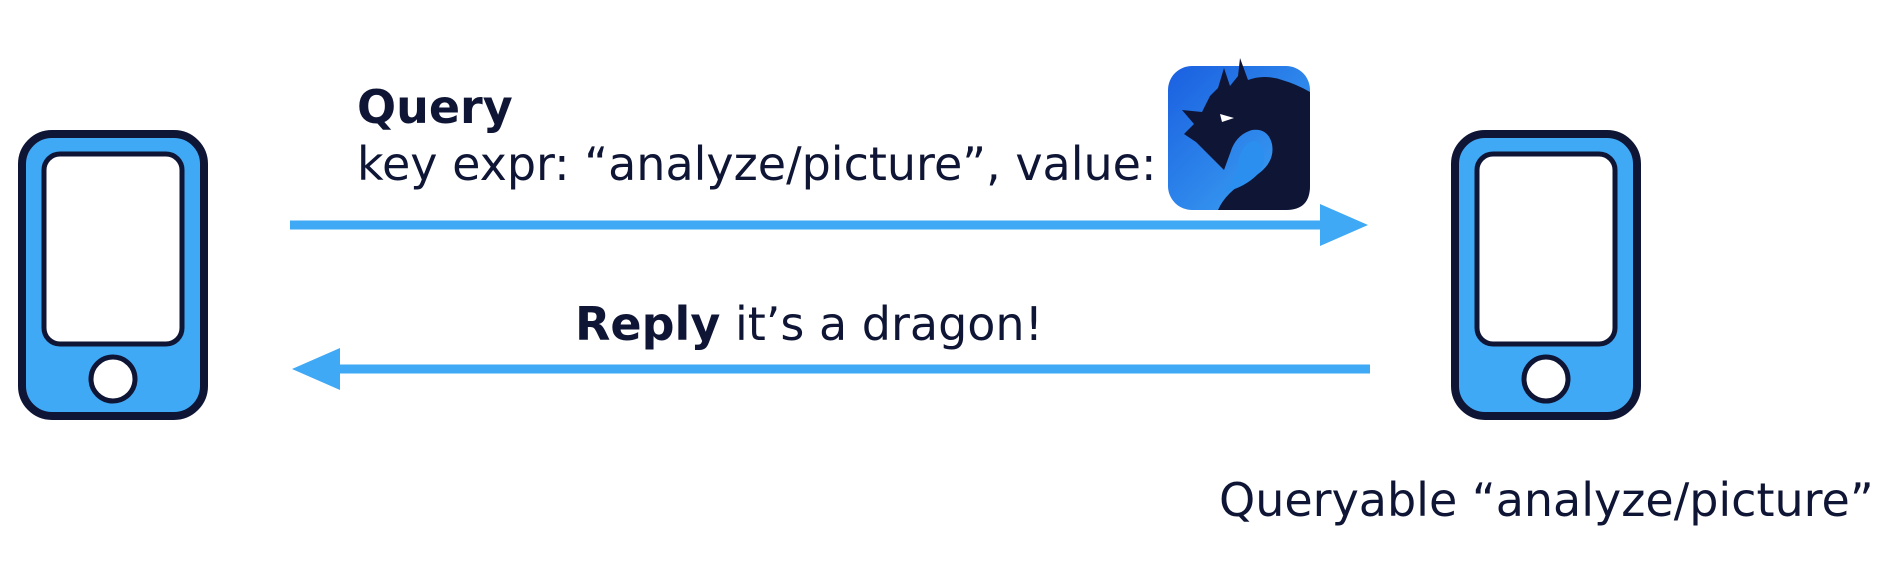 Image resolution: width=1890 pixels, height=568 pixels. What do you see at coordinates (889, 324) in the screenshot?
I see `reply-text: it’s a dragon!` at bounding box center [889, 324].